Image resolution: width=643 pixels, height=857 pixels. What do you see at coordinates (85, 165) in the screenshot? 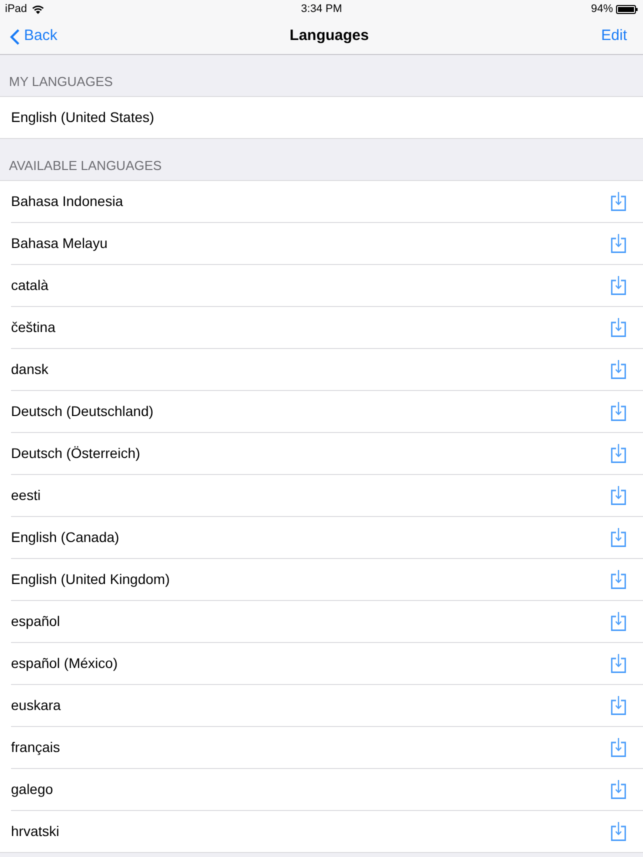
I see `section-header: AVAILABLE LANGUAGES` at bounding box center [85, 165].